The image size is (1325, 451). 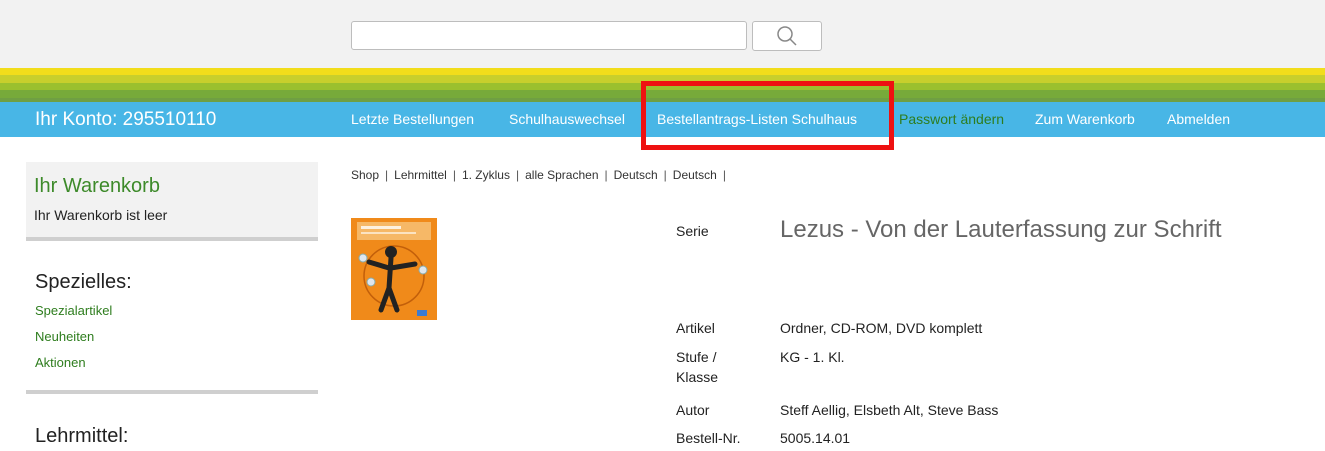 What do you see at coordinates (549, 35) in the screenshot?
I see `search-input` at bounding box center [549, 35].